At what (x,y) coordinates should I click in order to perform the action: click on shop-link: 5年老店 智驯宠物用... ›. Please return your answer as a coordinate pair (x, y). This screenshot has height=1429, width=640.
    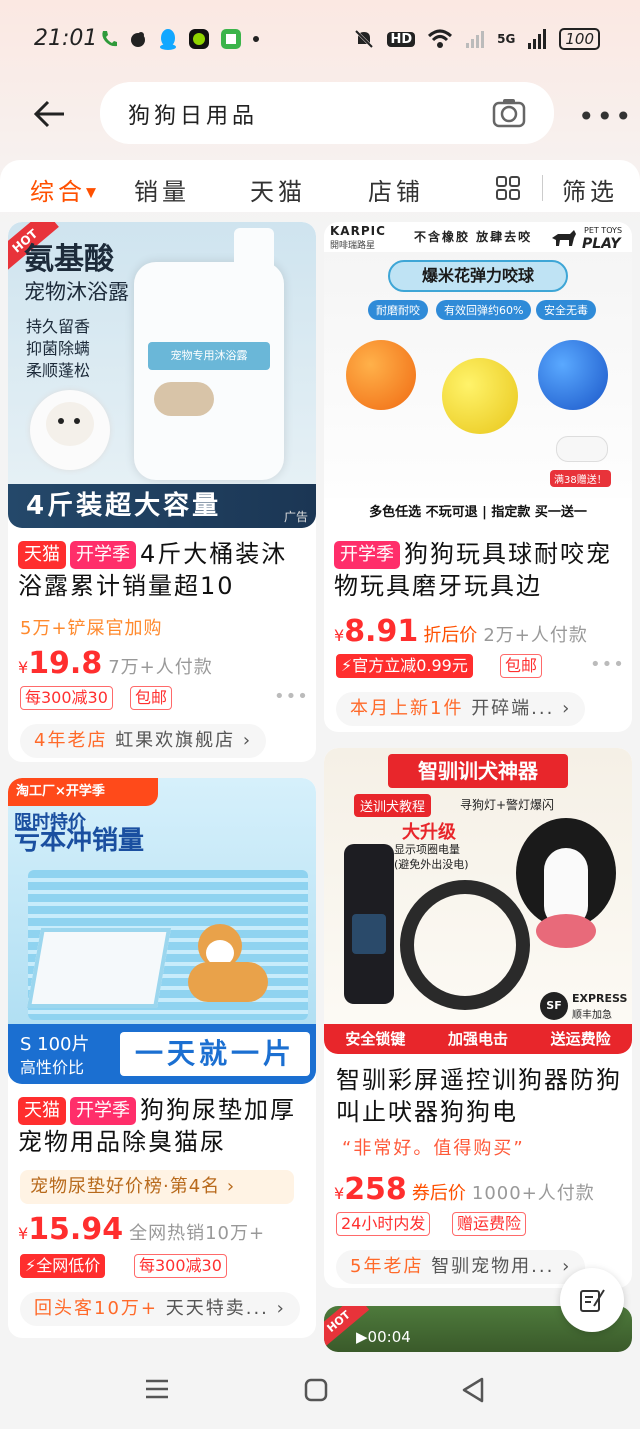
    Looking at the image, I should click on (461, 1267).